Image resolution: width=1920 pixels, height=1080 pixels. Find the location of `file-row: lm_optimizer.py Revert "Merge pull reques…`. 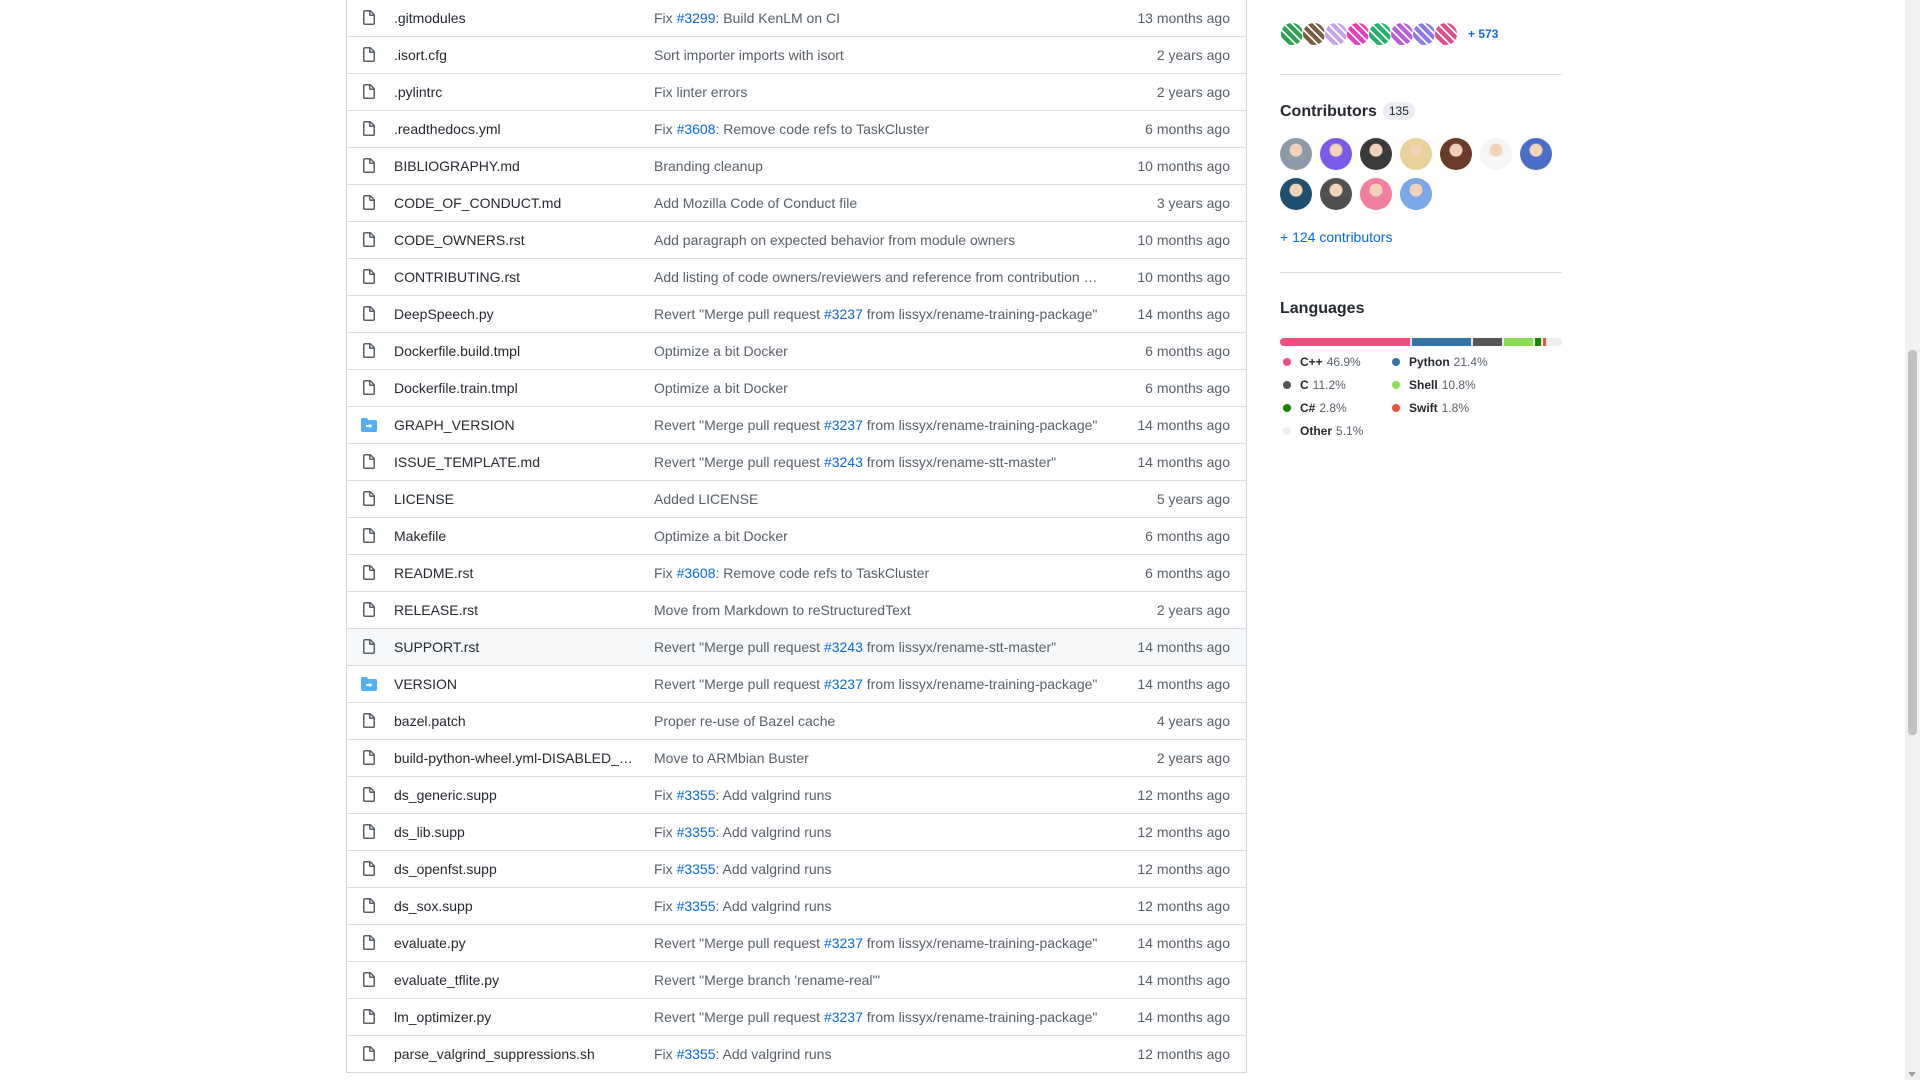

file-row: lm_optimizer.py Revert "Merge pull reques… is located at coordinates (796, 1016).